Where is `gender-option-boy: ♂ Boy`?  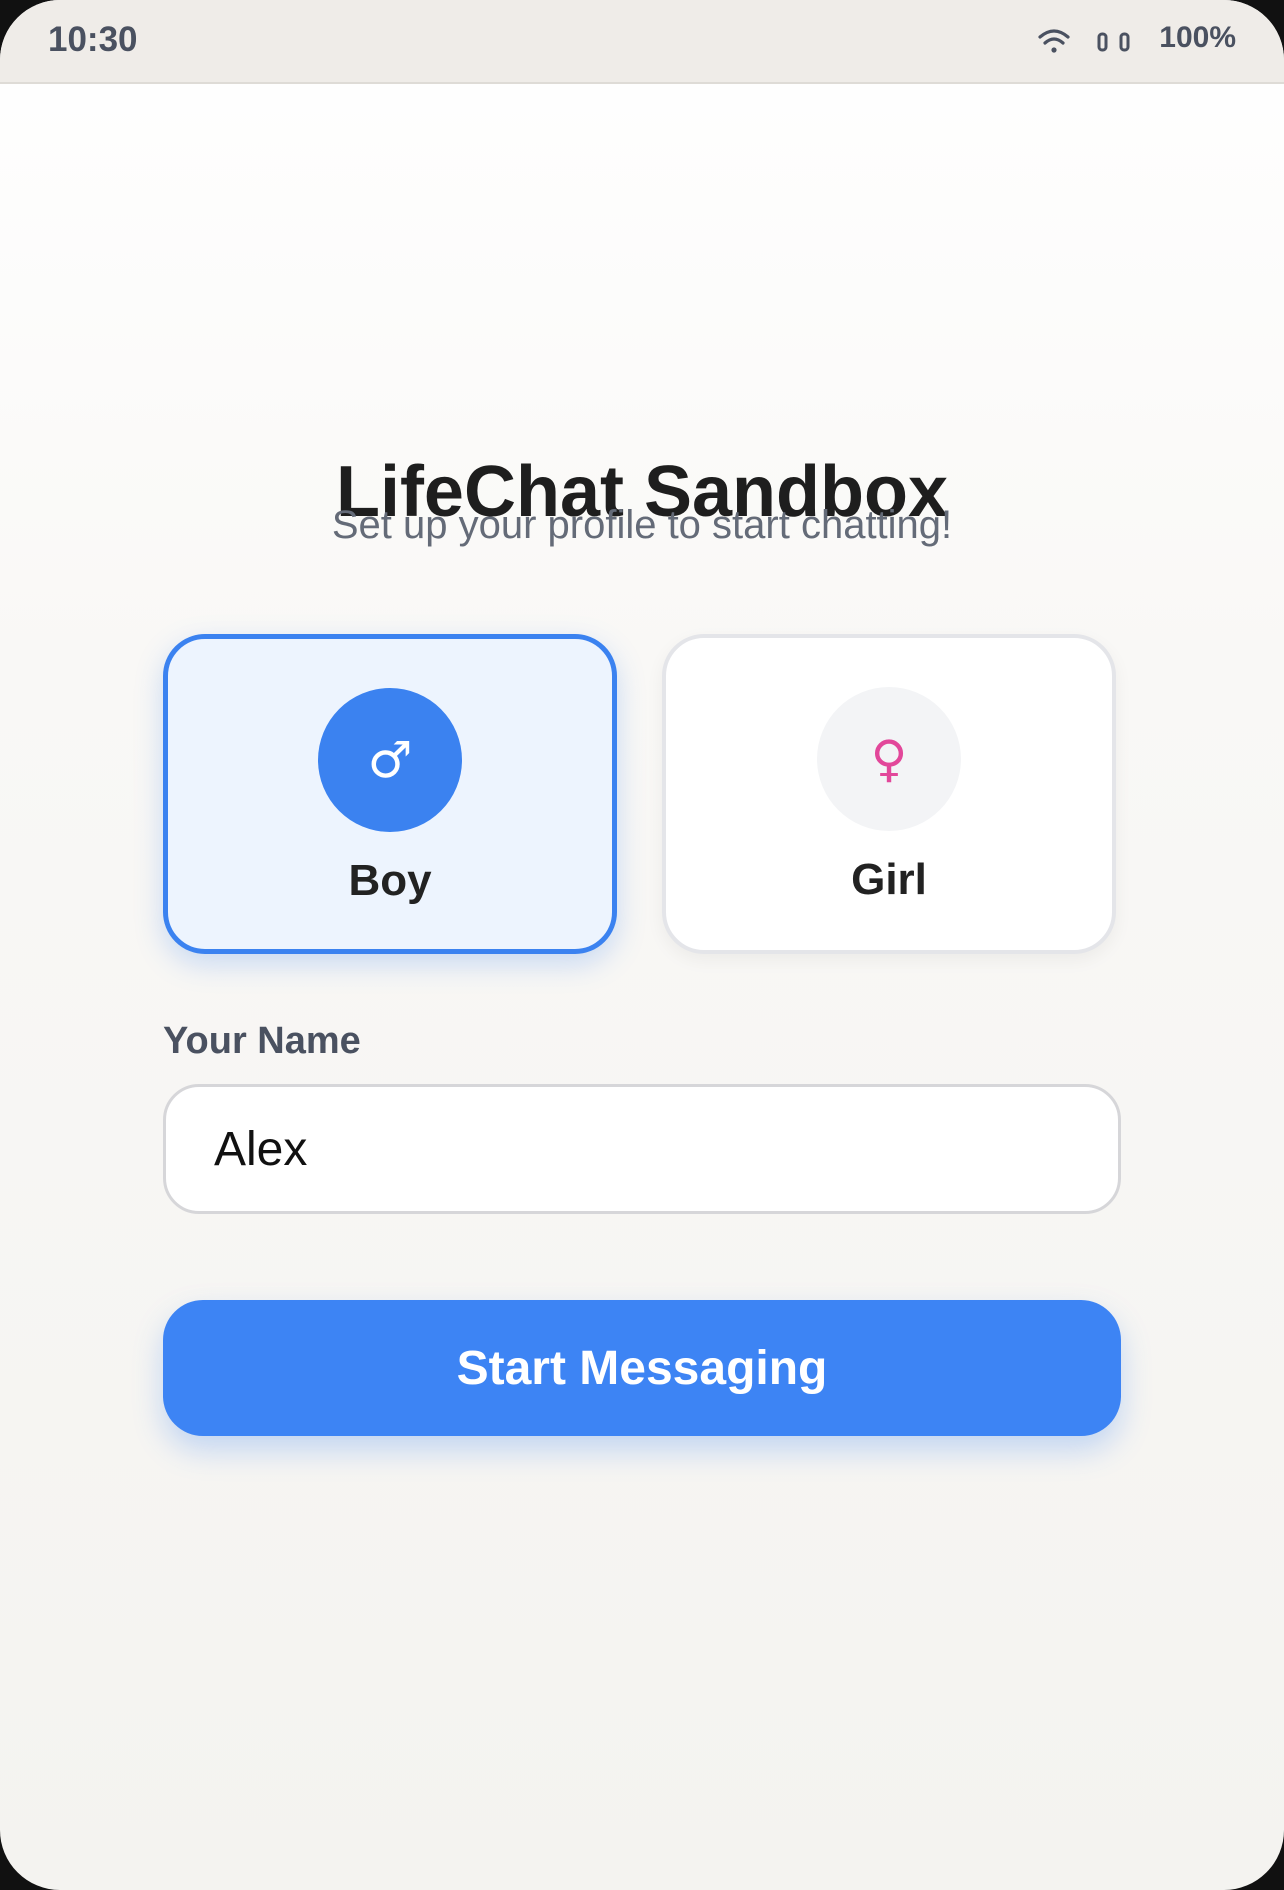 gender-option-boy: ♂ Boy is located at coordinates (390, 794).